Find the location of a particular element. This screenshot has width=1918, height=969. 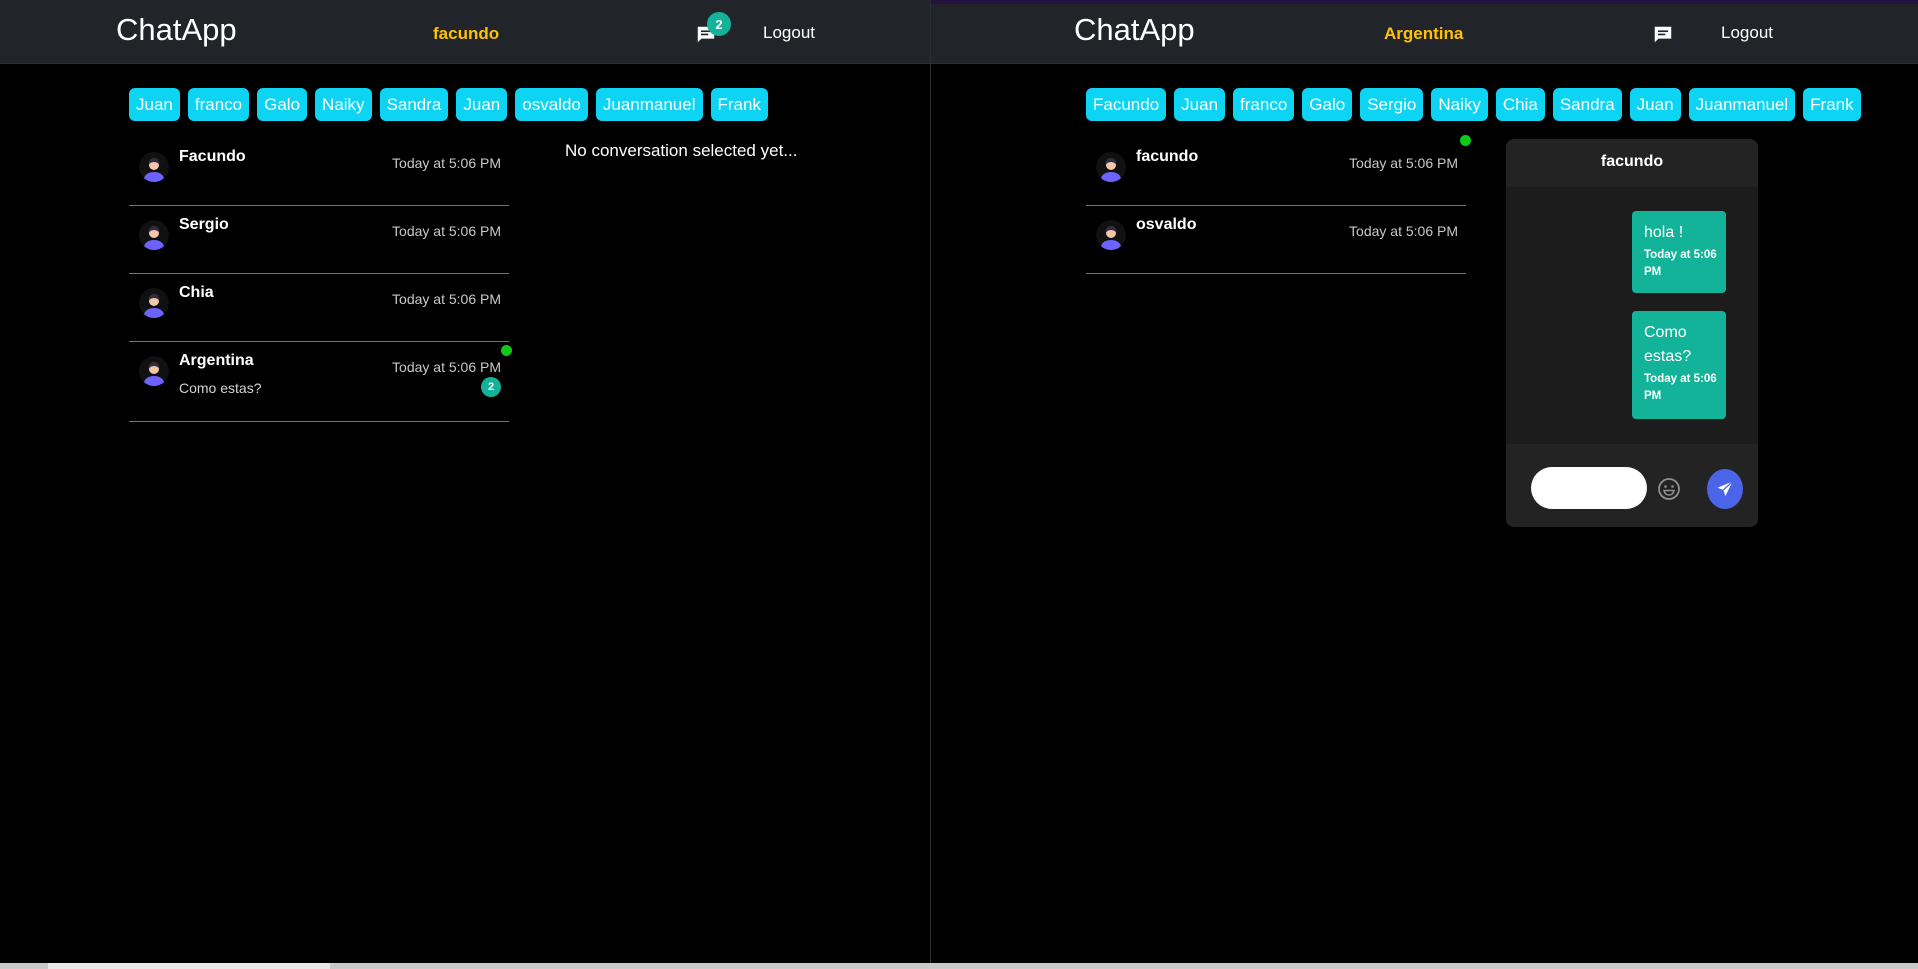

paper-plane-icon is located at coordinates (1725, 489).